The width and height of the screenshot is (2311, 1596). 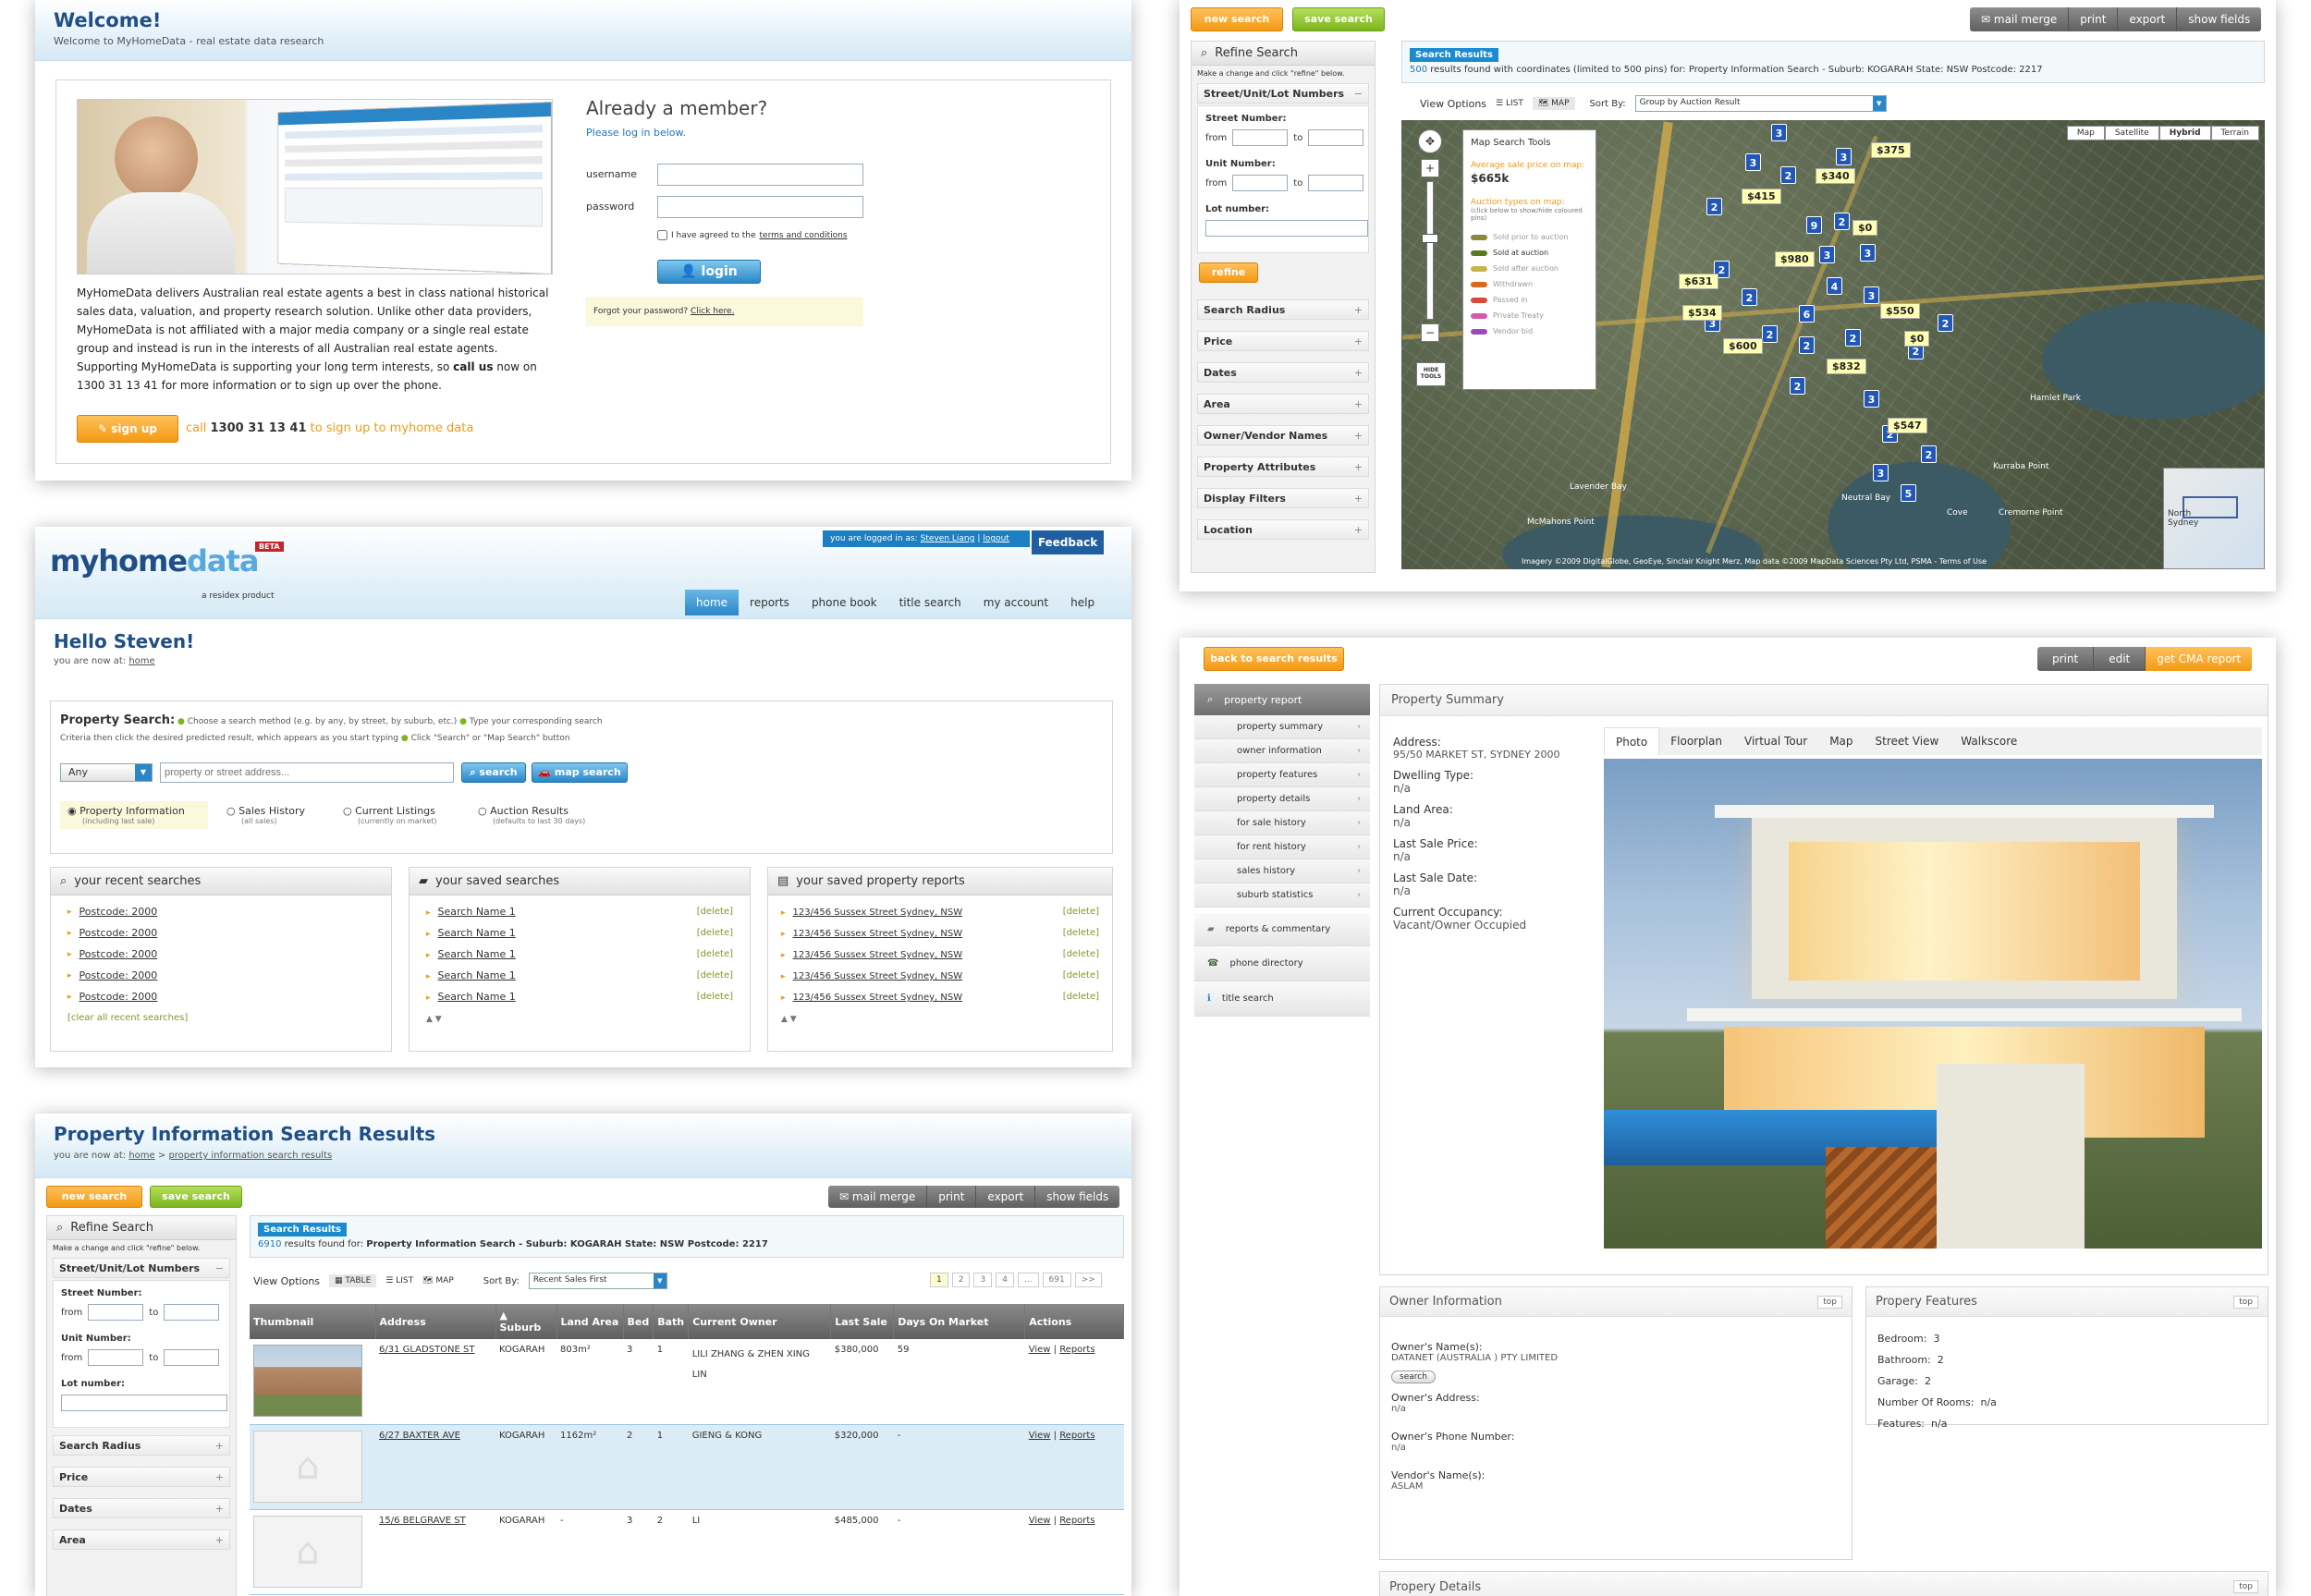 I want to click on unit-to-input, so click(x=1335, y=183).